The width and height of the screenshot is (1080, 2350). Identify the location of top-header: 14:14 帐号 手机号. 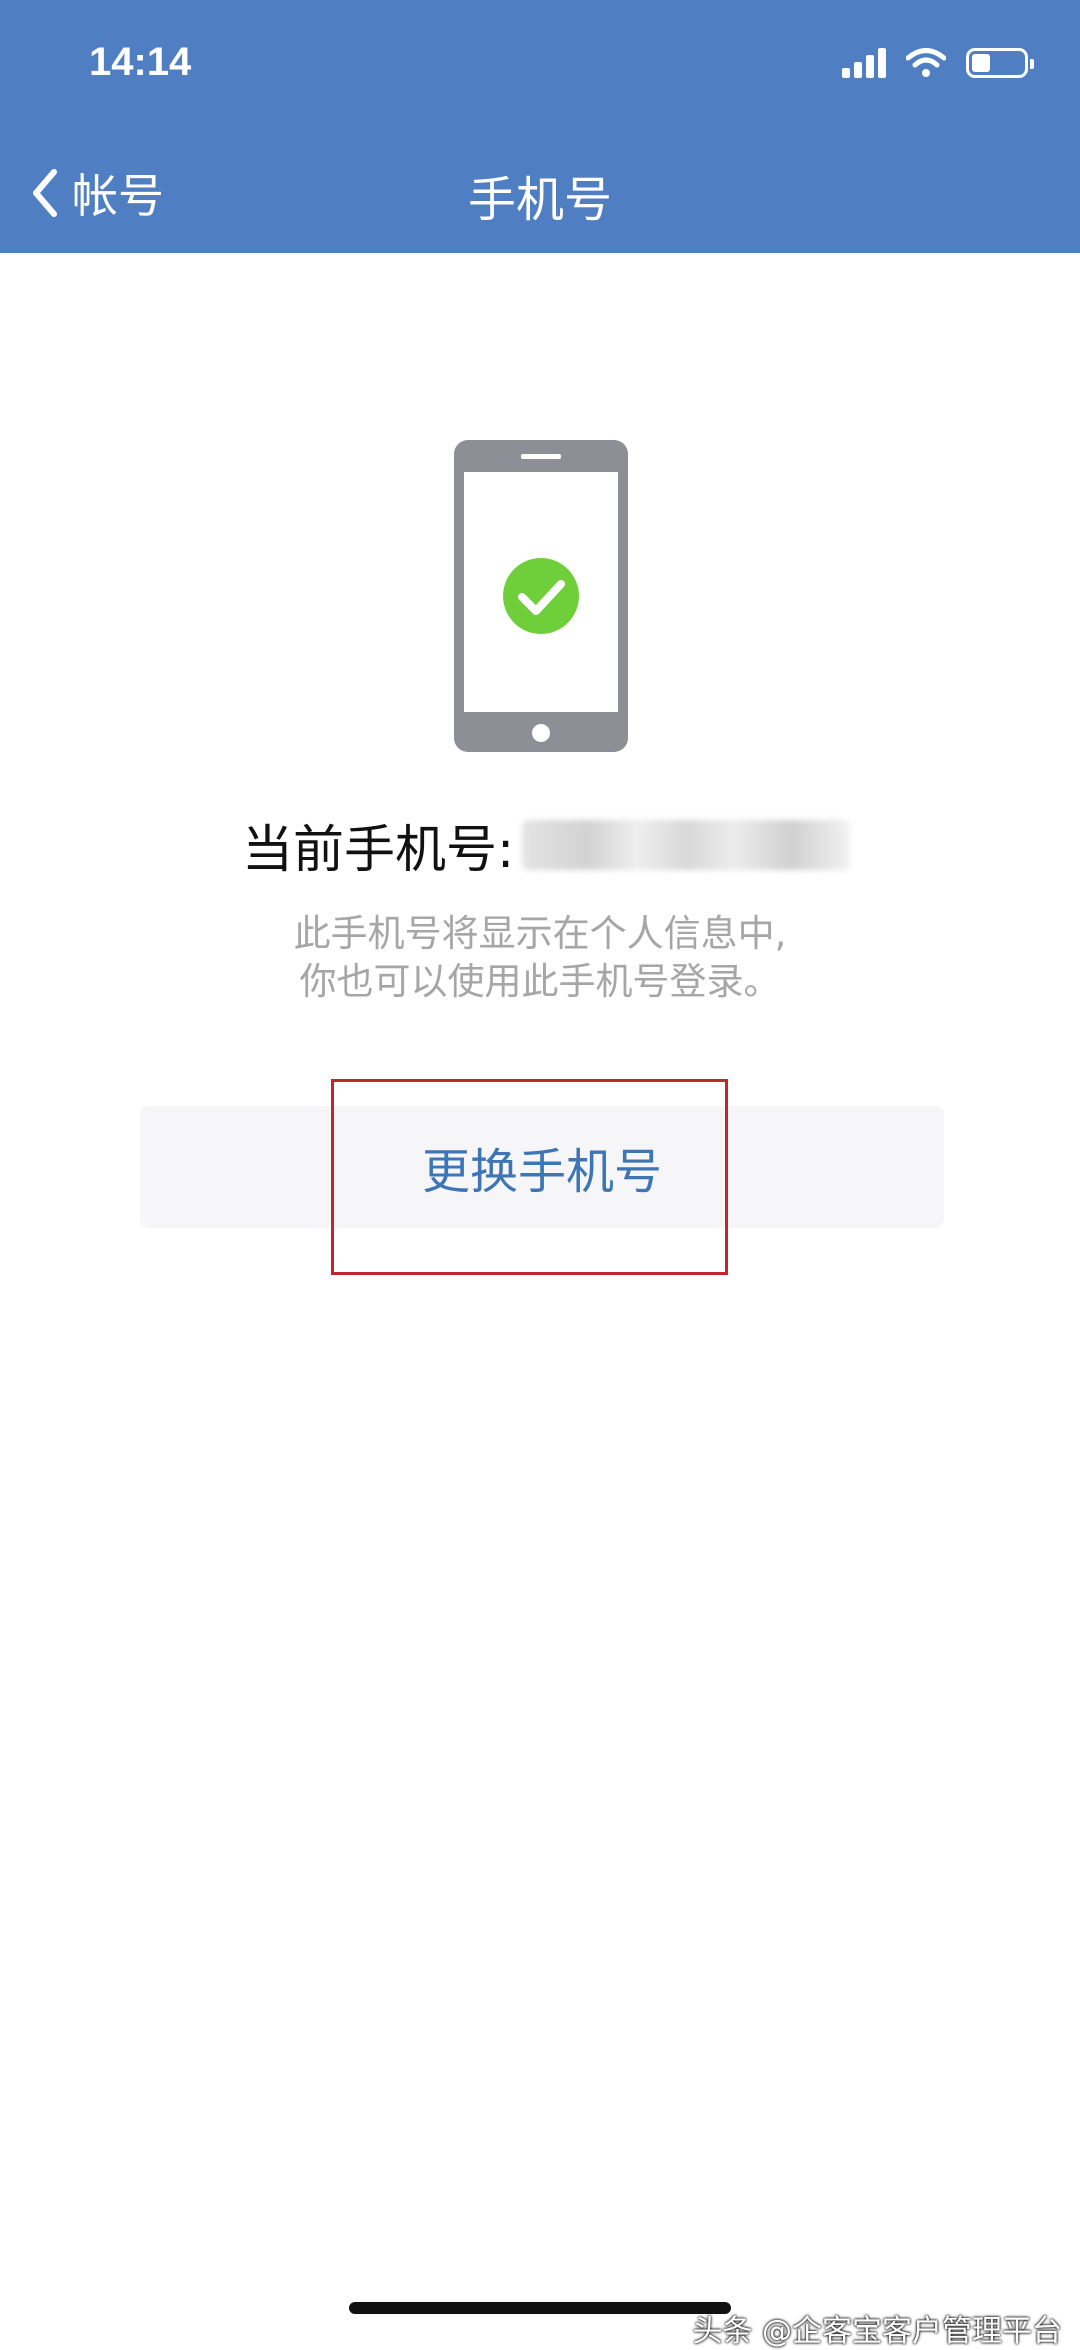
(540, 126).